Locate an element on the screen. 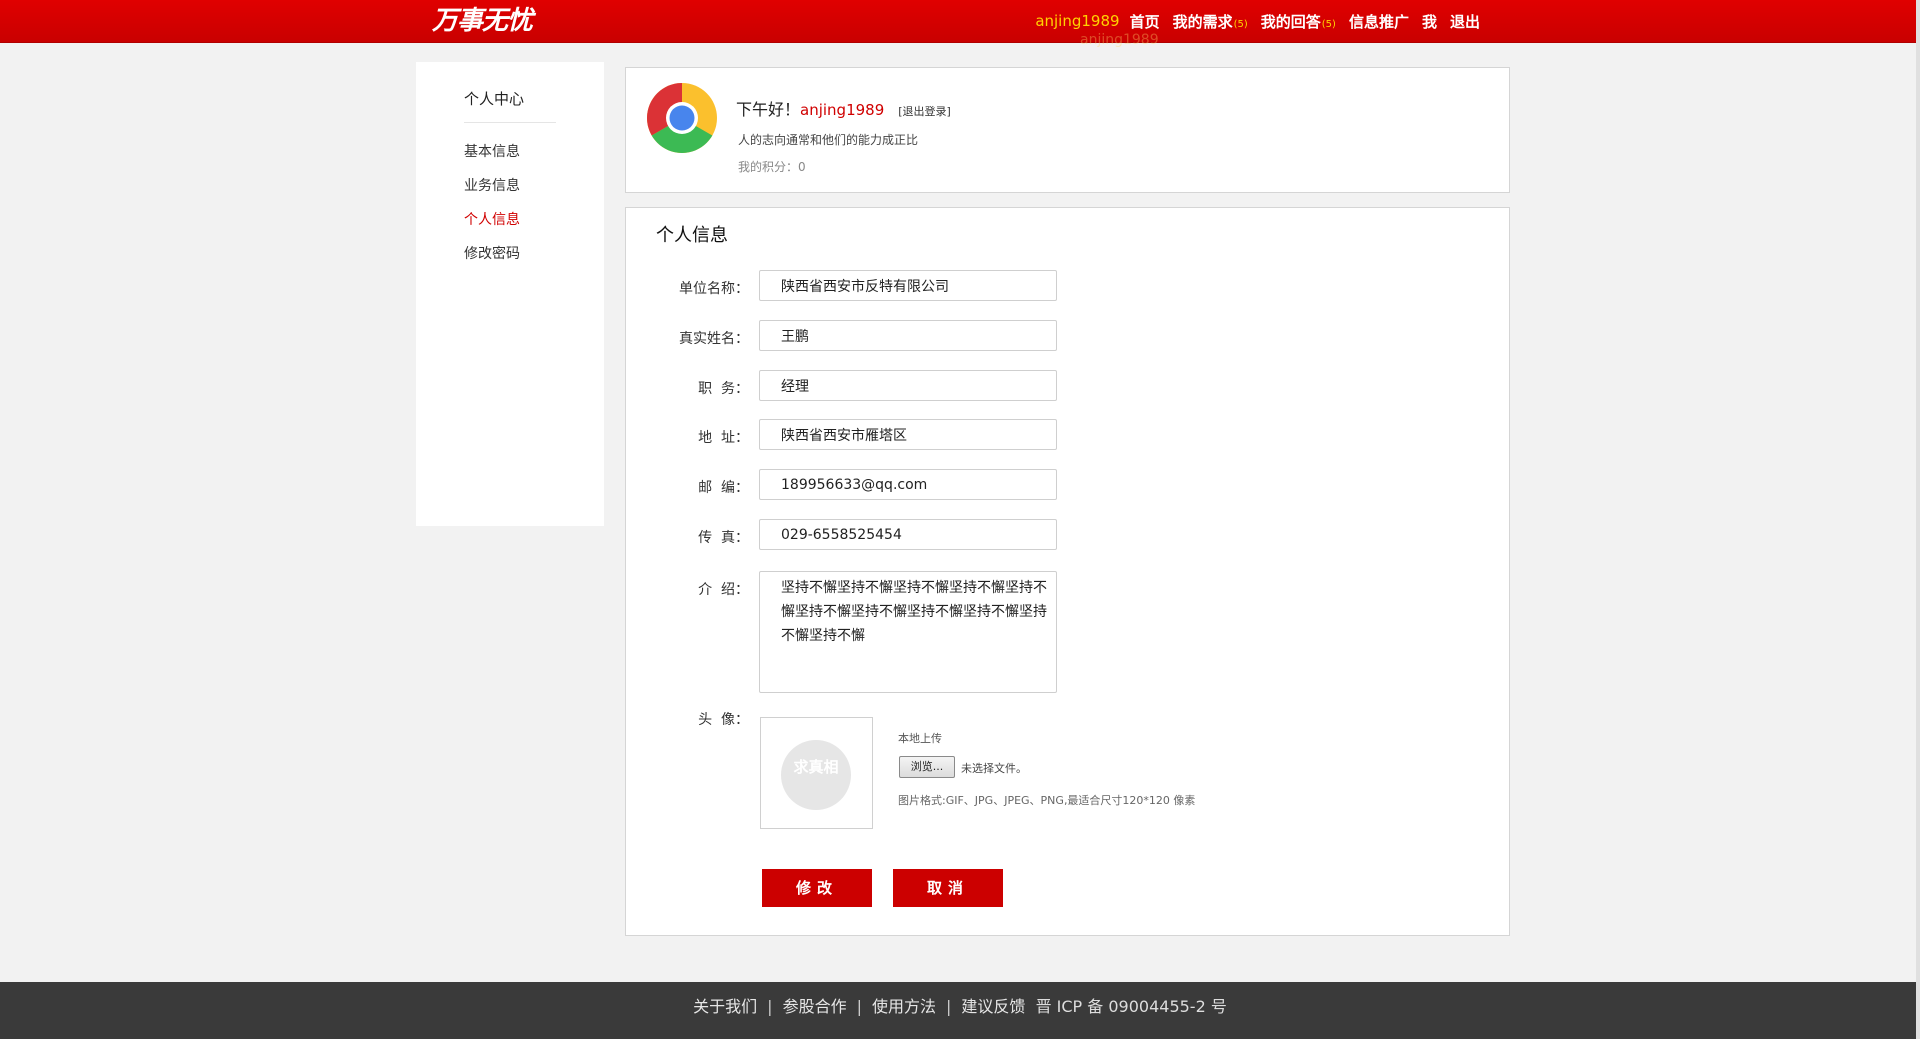  greeting-line: 下午好！anjing1989 [退出登录] is located at coordinates (843, 108).